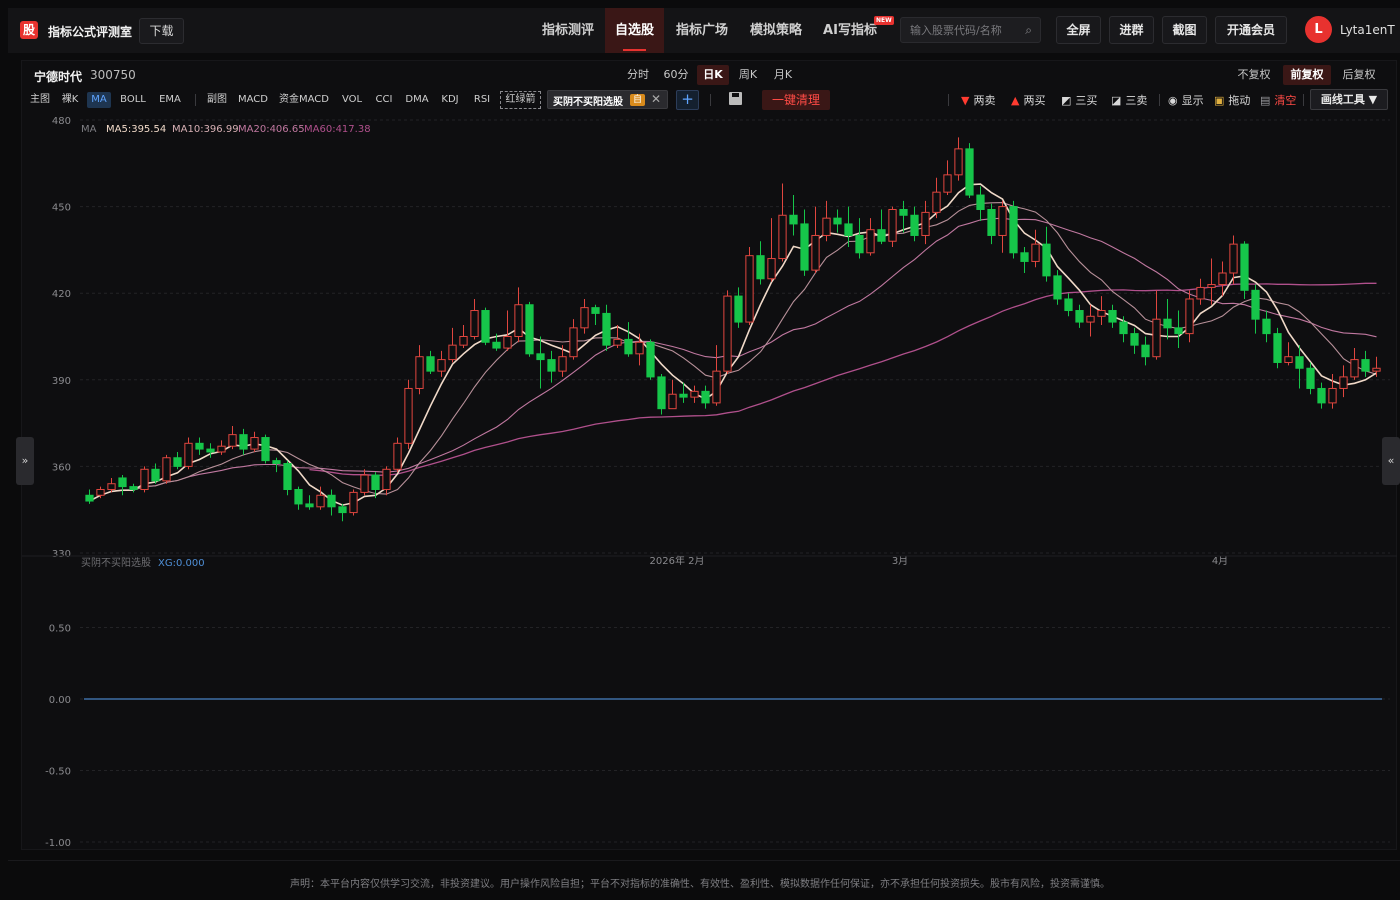 The width and height of the screenshot is (1400, 900). What do you see at coordinates (181, 563) in the screenshot?
I see `sub-legend-value: XG:0.000` at bounding box center [181, 563].